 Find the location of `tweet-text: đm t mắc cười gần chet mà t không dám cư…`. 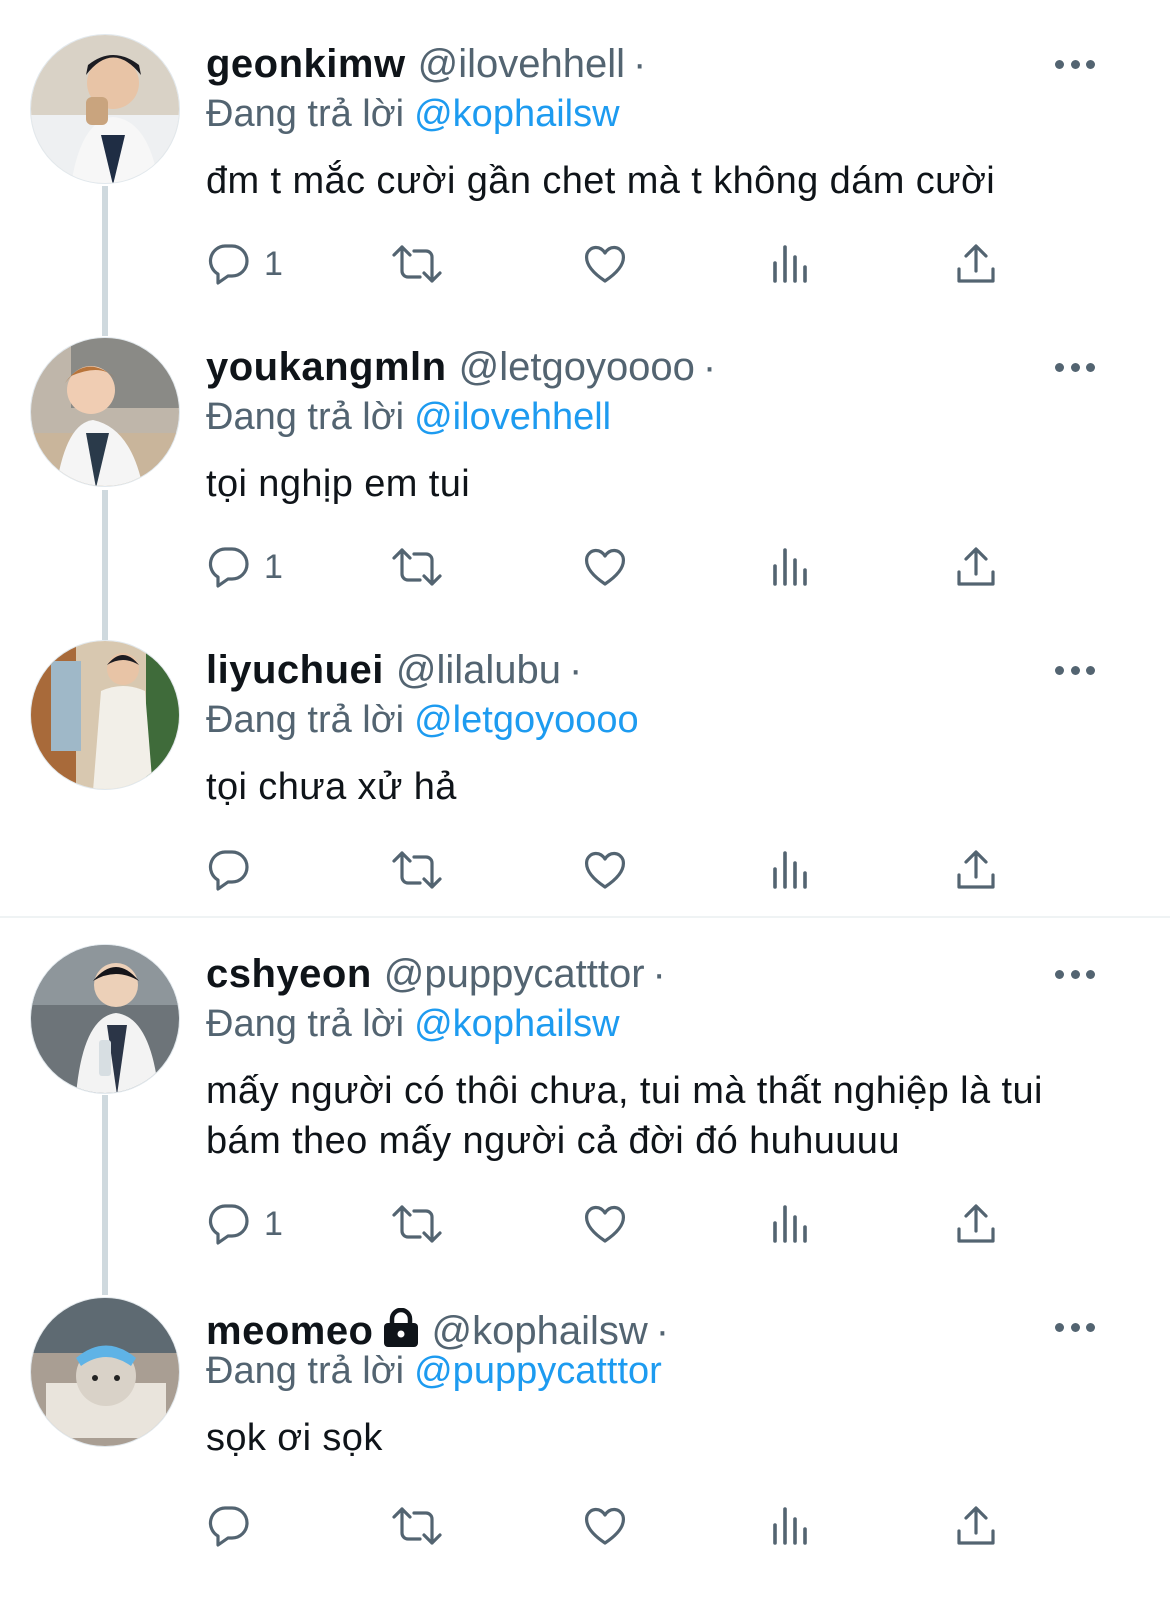

tweet-text: đm t mắc cười gần chet mà t không dám cư… is located at coordinates (601, 181).